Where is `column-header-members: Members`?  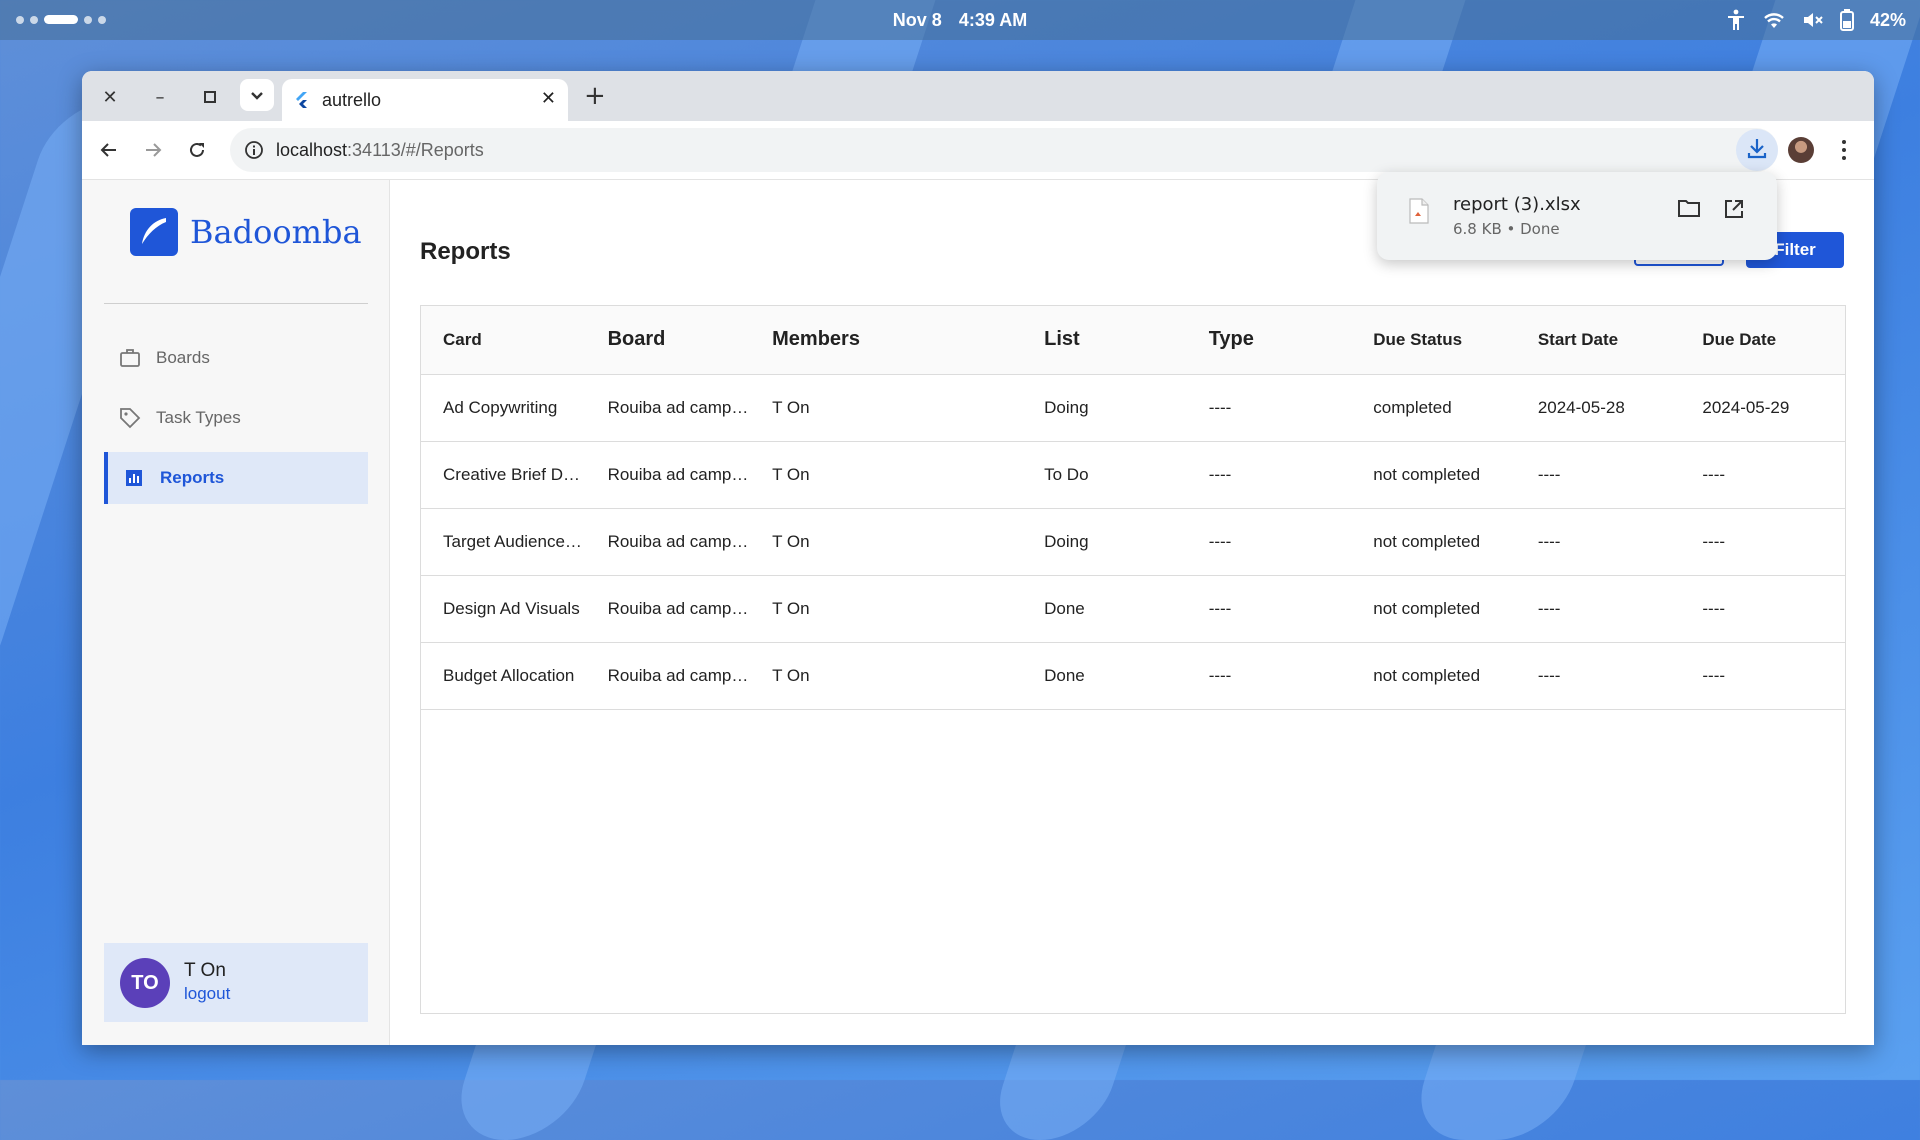
column-header-members: Members is located at coordinates (886, 340).